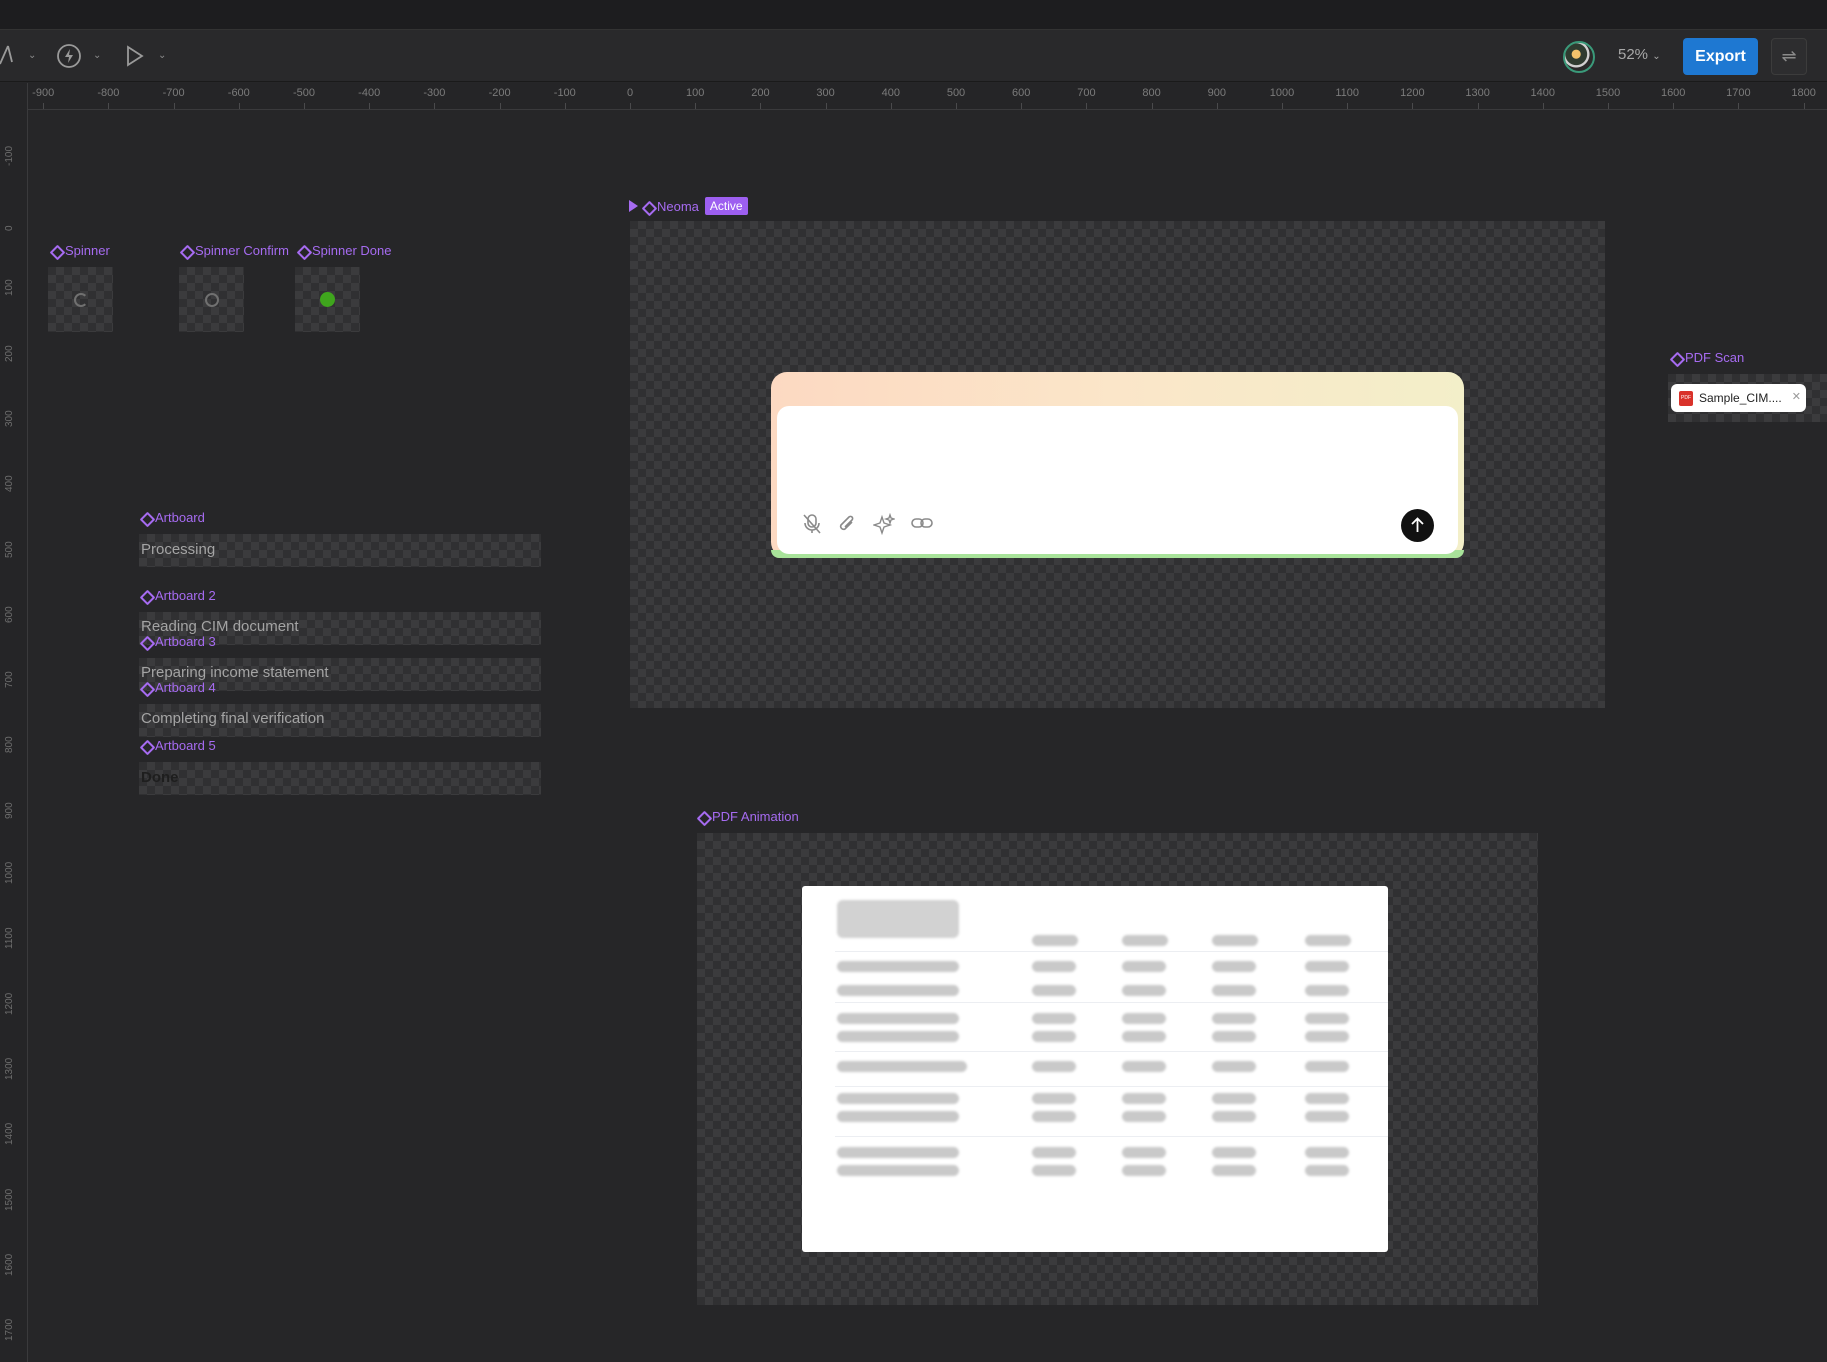  Describe the element at coordinates (369, 93) in the screenshot. I see `ruler-tick-label: -400` at that location.